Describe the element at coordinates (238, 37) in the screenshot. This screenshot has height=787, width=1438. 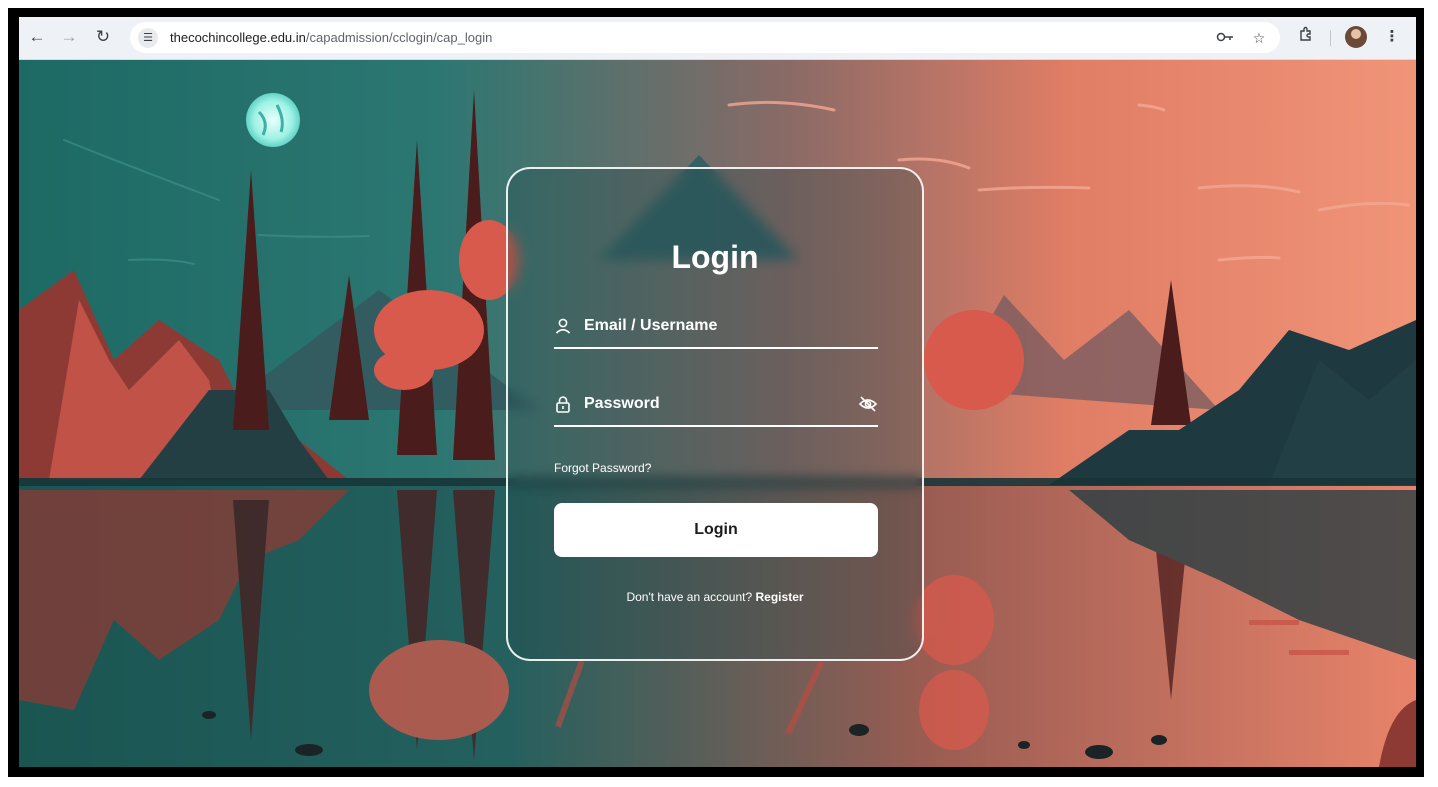
I see `url-host: thecochincollege.edu.in` at that location.